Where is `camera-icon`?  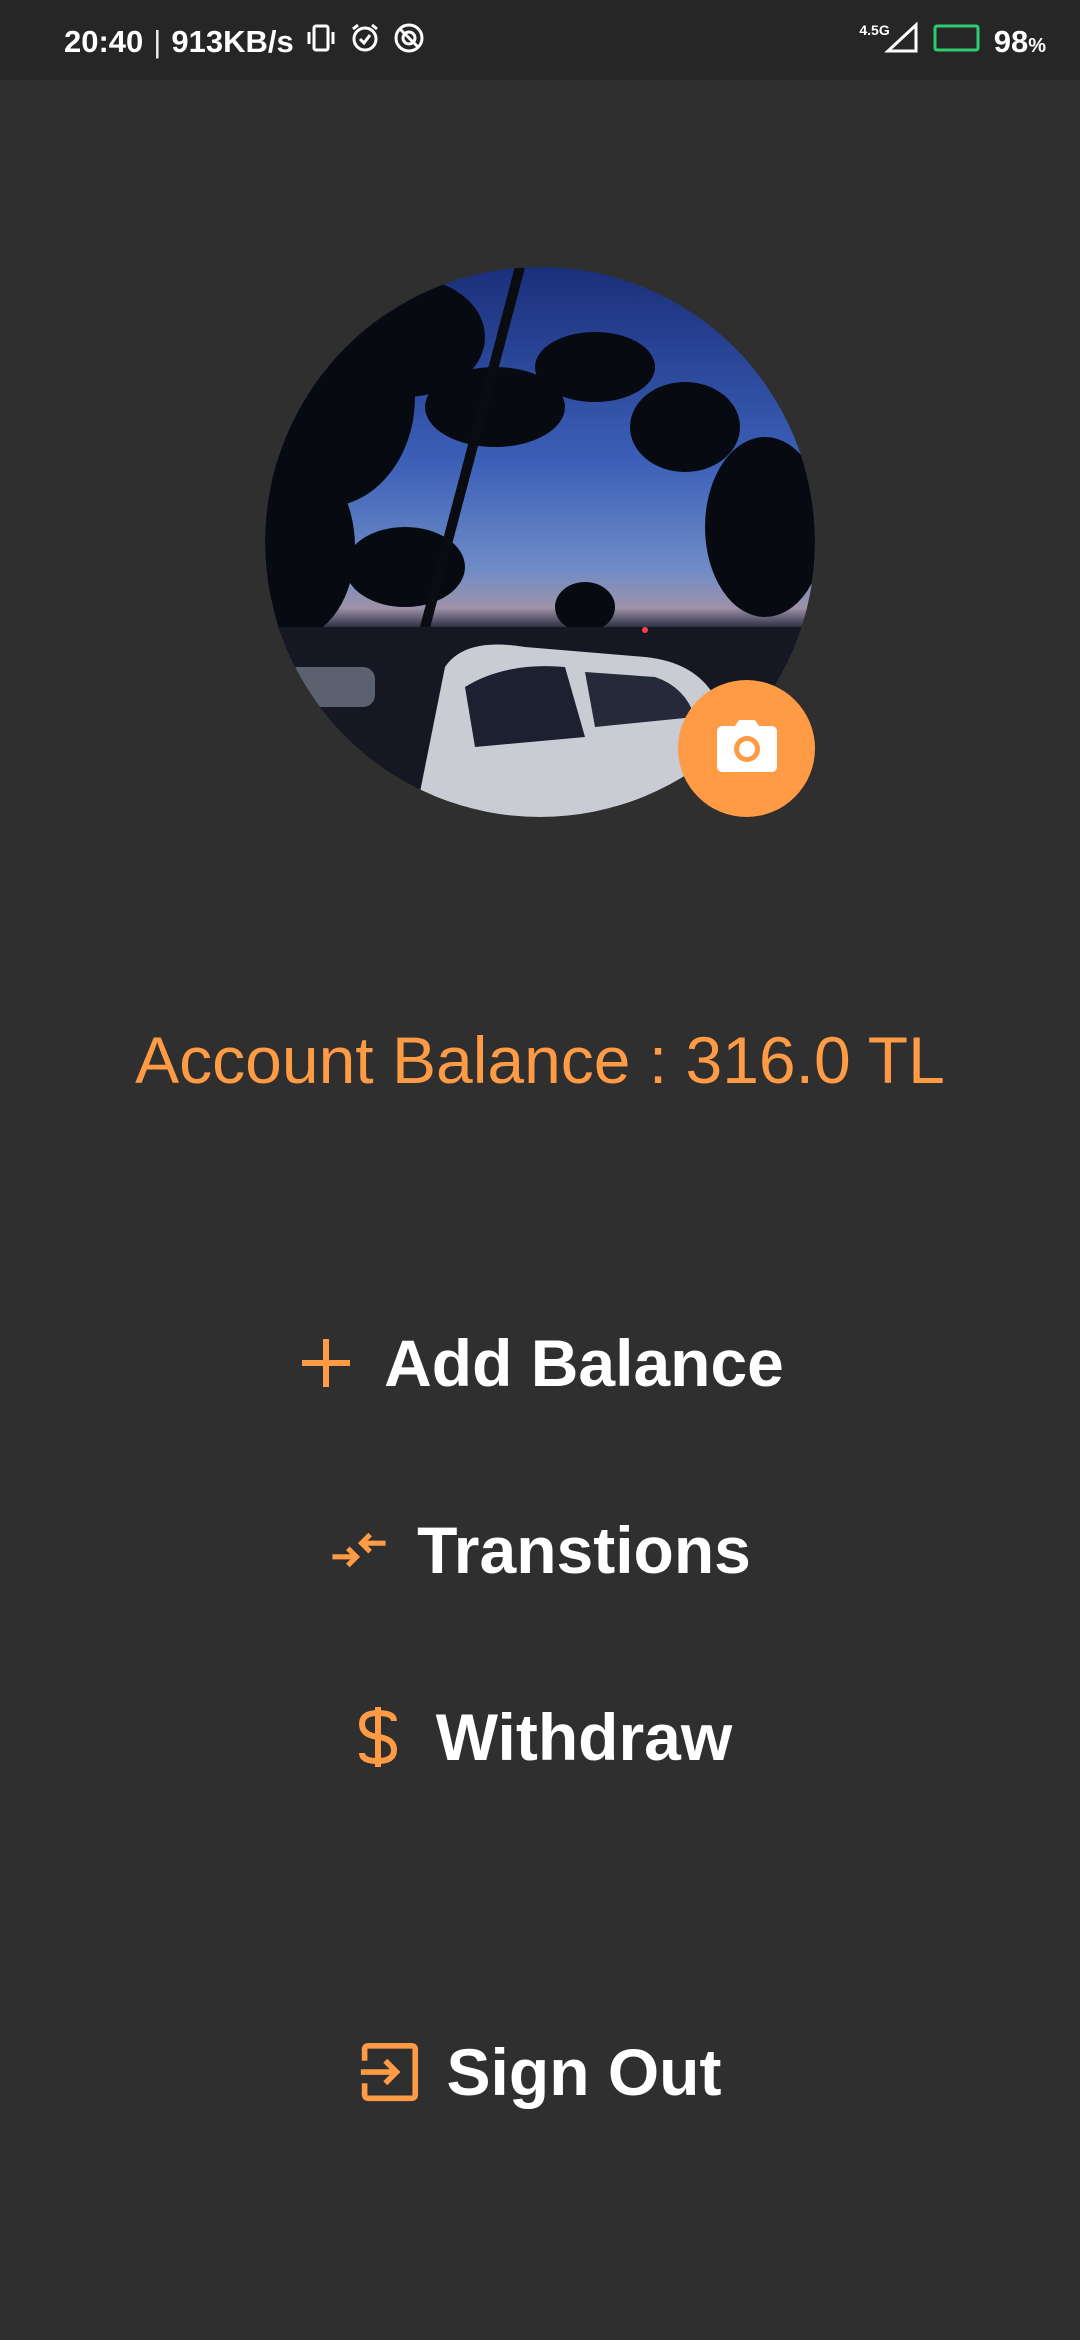 camera-icon is located at coordinates (746, 748).